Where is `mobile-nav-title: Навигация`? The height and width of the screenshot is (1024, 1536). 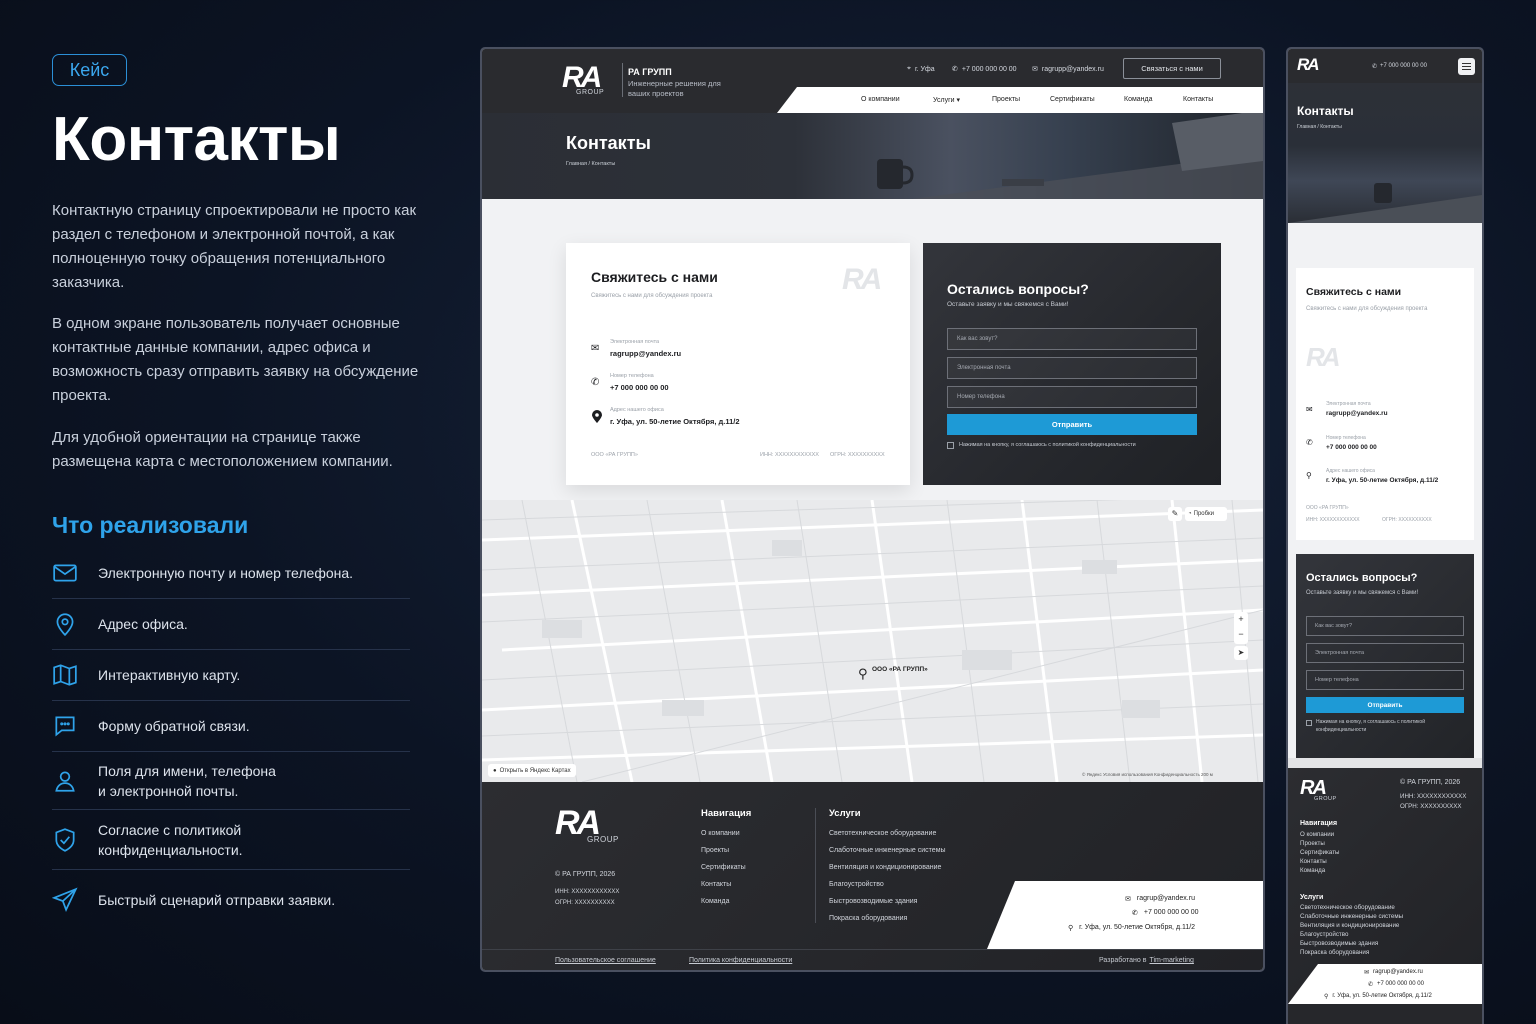 mobile-nav-title: Навигация is located at coordinates (1319, 823).